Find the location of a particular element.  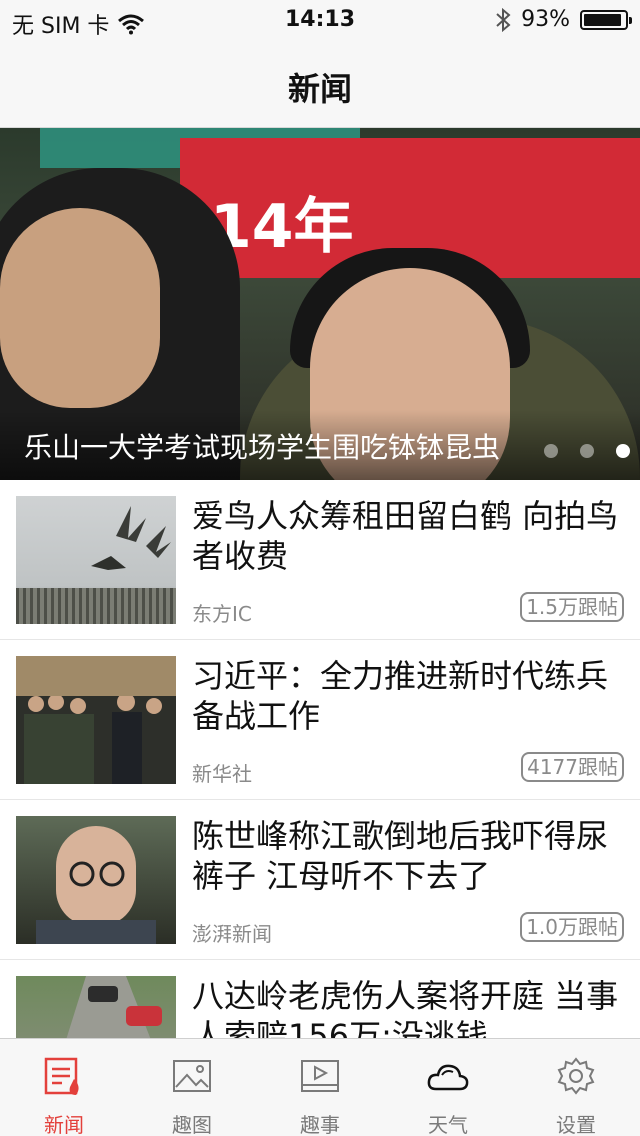

tab-label: 趣事 is located at coordinates (320, 1124).